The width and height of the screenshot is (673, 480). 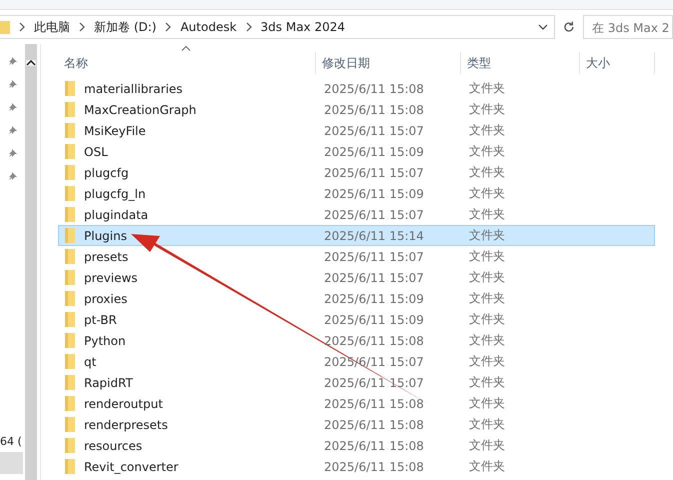 I want to click on file-name: MaxCreationGraph, so click(x=140, y=109).